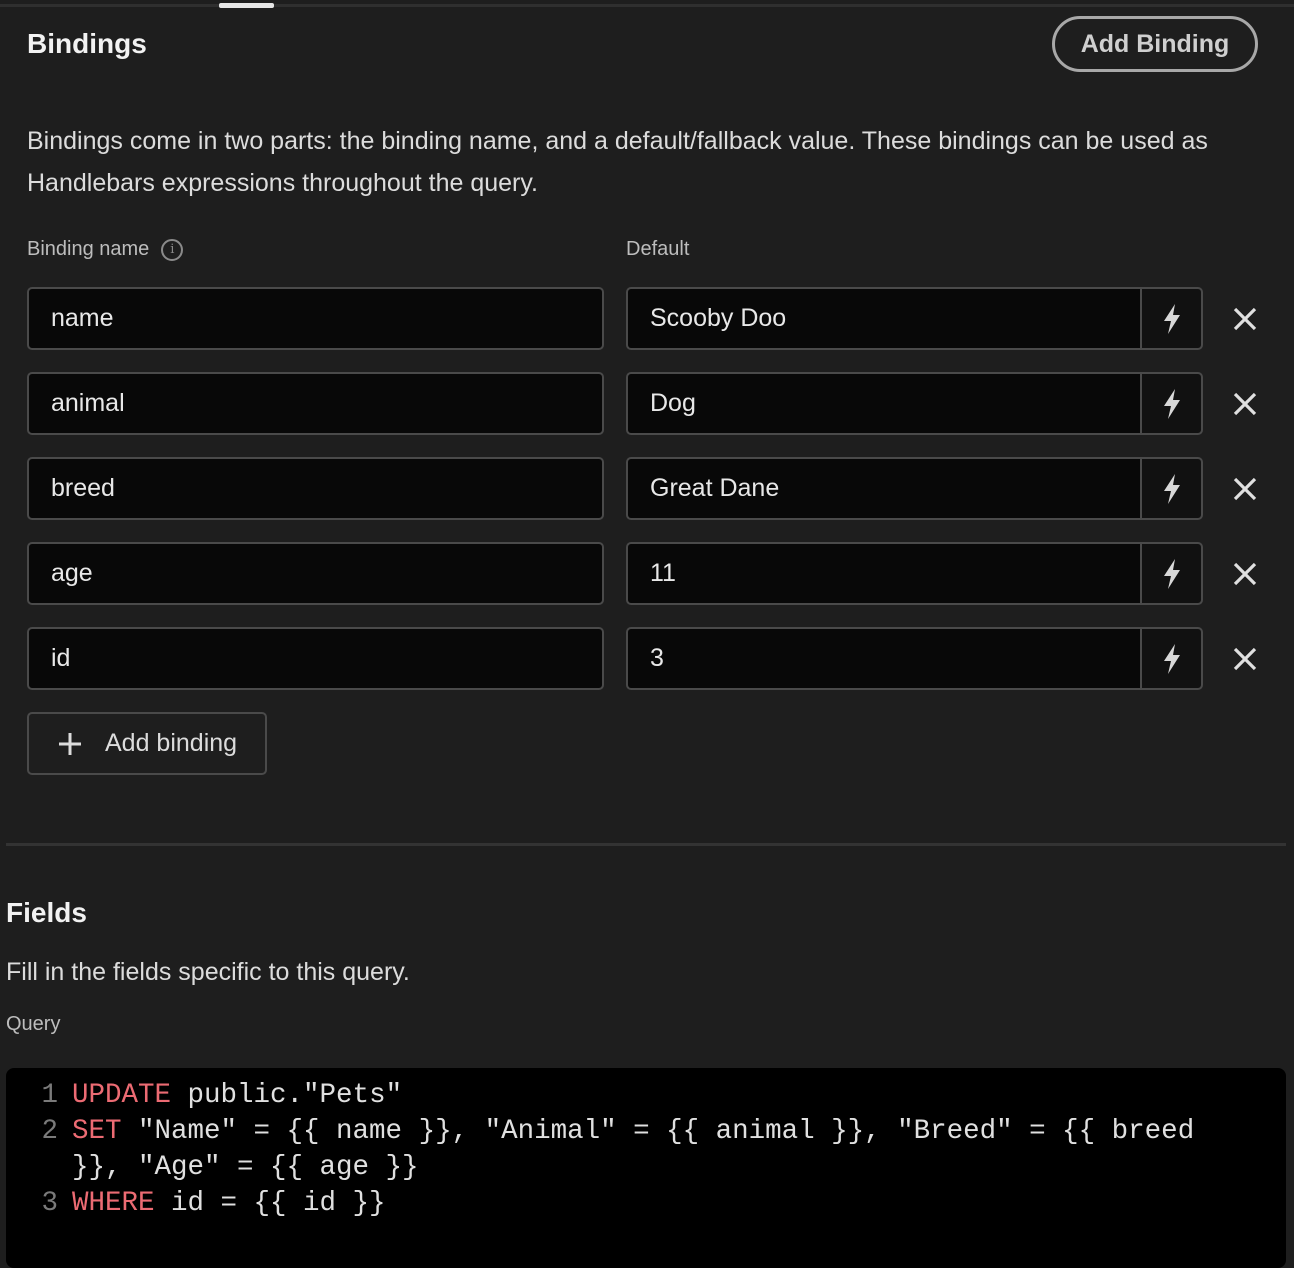 This screenshot has height=1268, width=1294. I want to click on binding-name-input: animal, so click(315, 403).